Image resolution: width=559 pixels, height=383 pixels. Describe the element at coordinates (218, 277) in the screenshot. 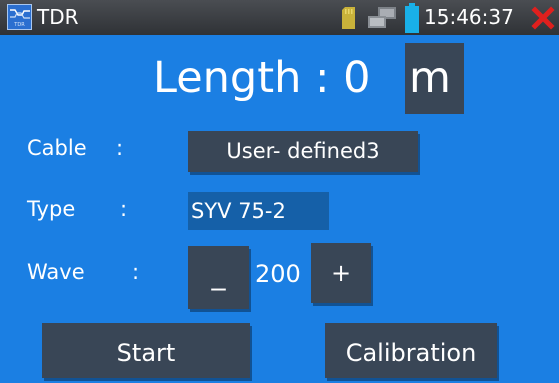

I see `wave-decrease-button: _` at that location.